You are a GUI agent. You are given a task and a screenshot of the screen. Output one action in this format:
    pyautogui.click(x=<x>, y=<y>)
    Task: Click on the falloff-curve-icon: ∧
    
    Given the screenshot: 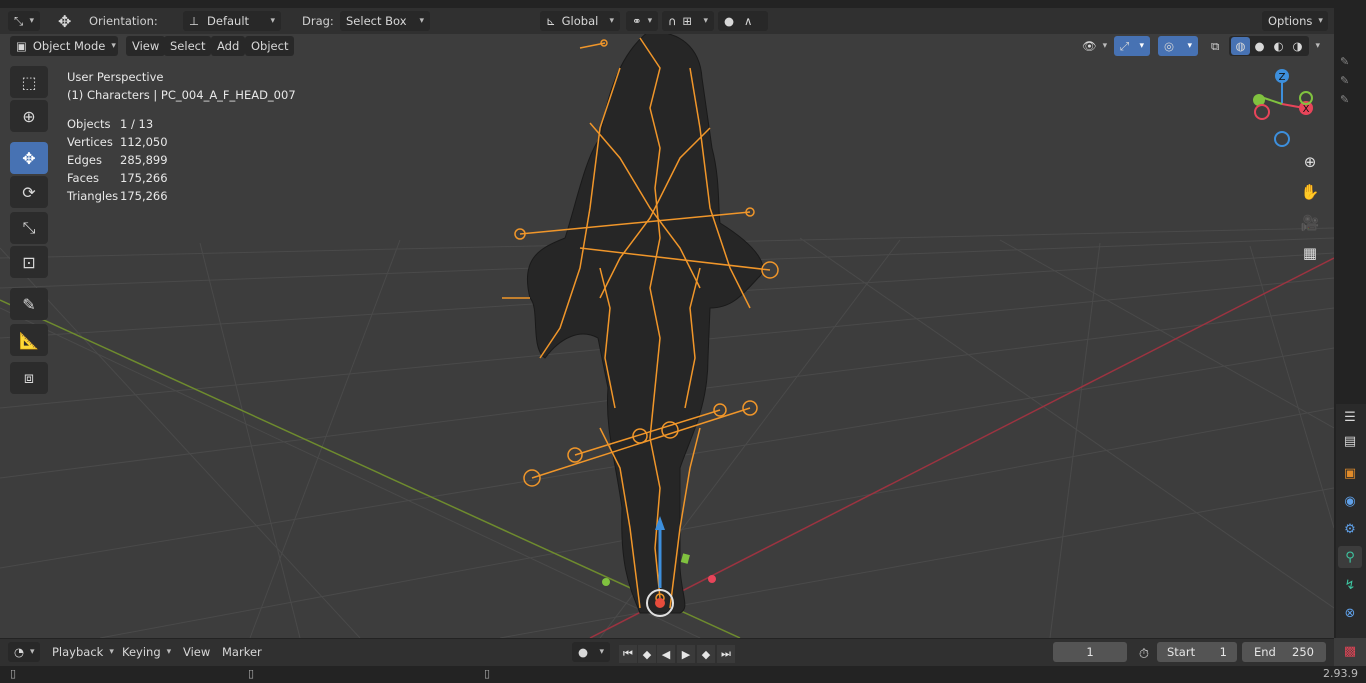 What is the action you would take?
    pyautogui.click(x=748, y=21)
    